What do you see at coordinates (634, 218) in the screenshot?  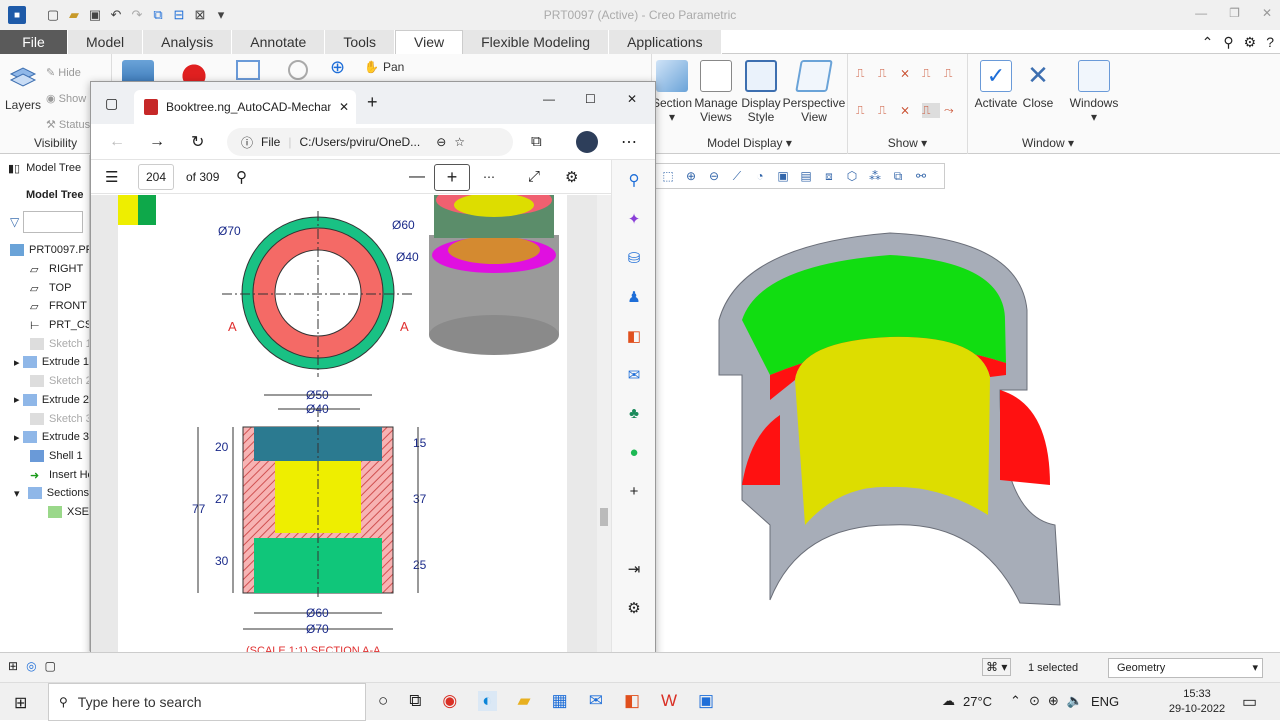 I see `sidebar-copilot-icon: ✦` at bounding box center [634, 218].